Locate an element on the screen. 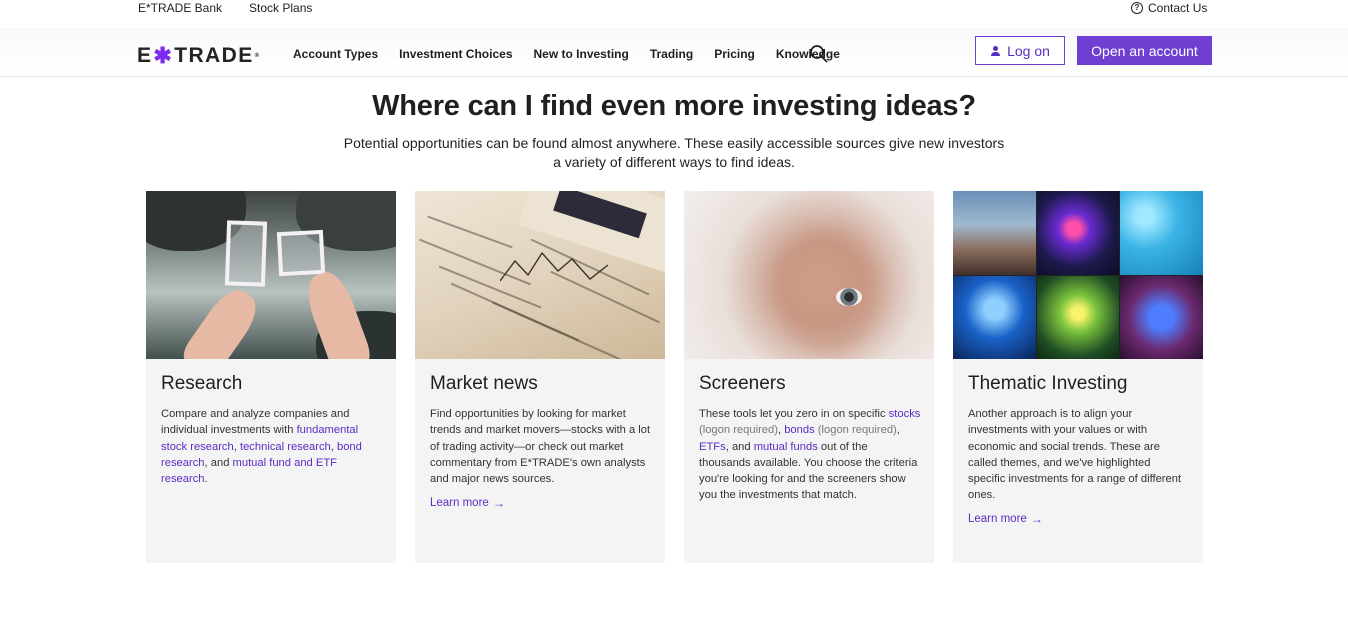 This screenshot has height=632, width=1348. log-on-button: Log on is located at coordinates (1020, 50).